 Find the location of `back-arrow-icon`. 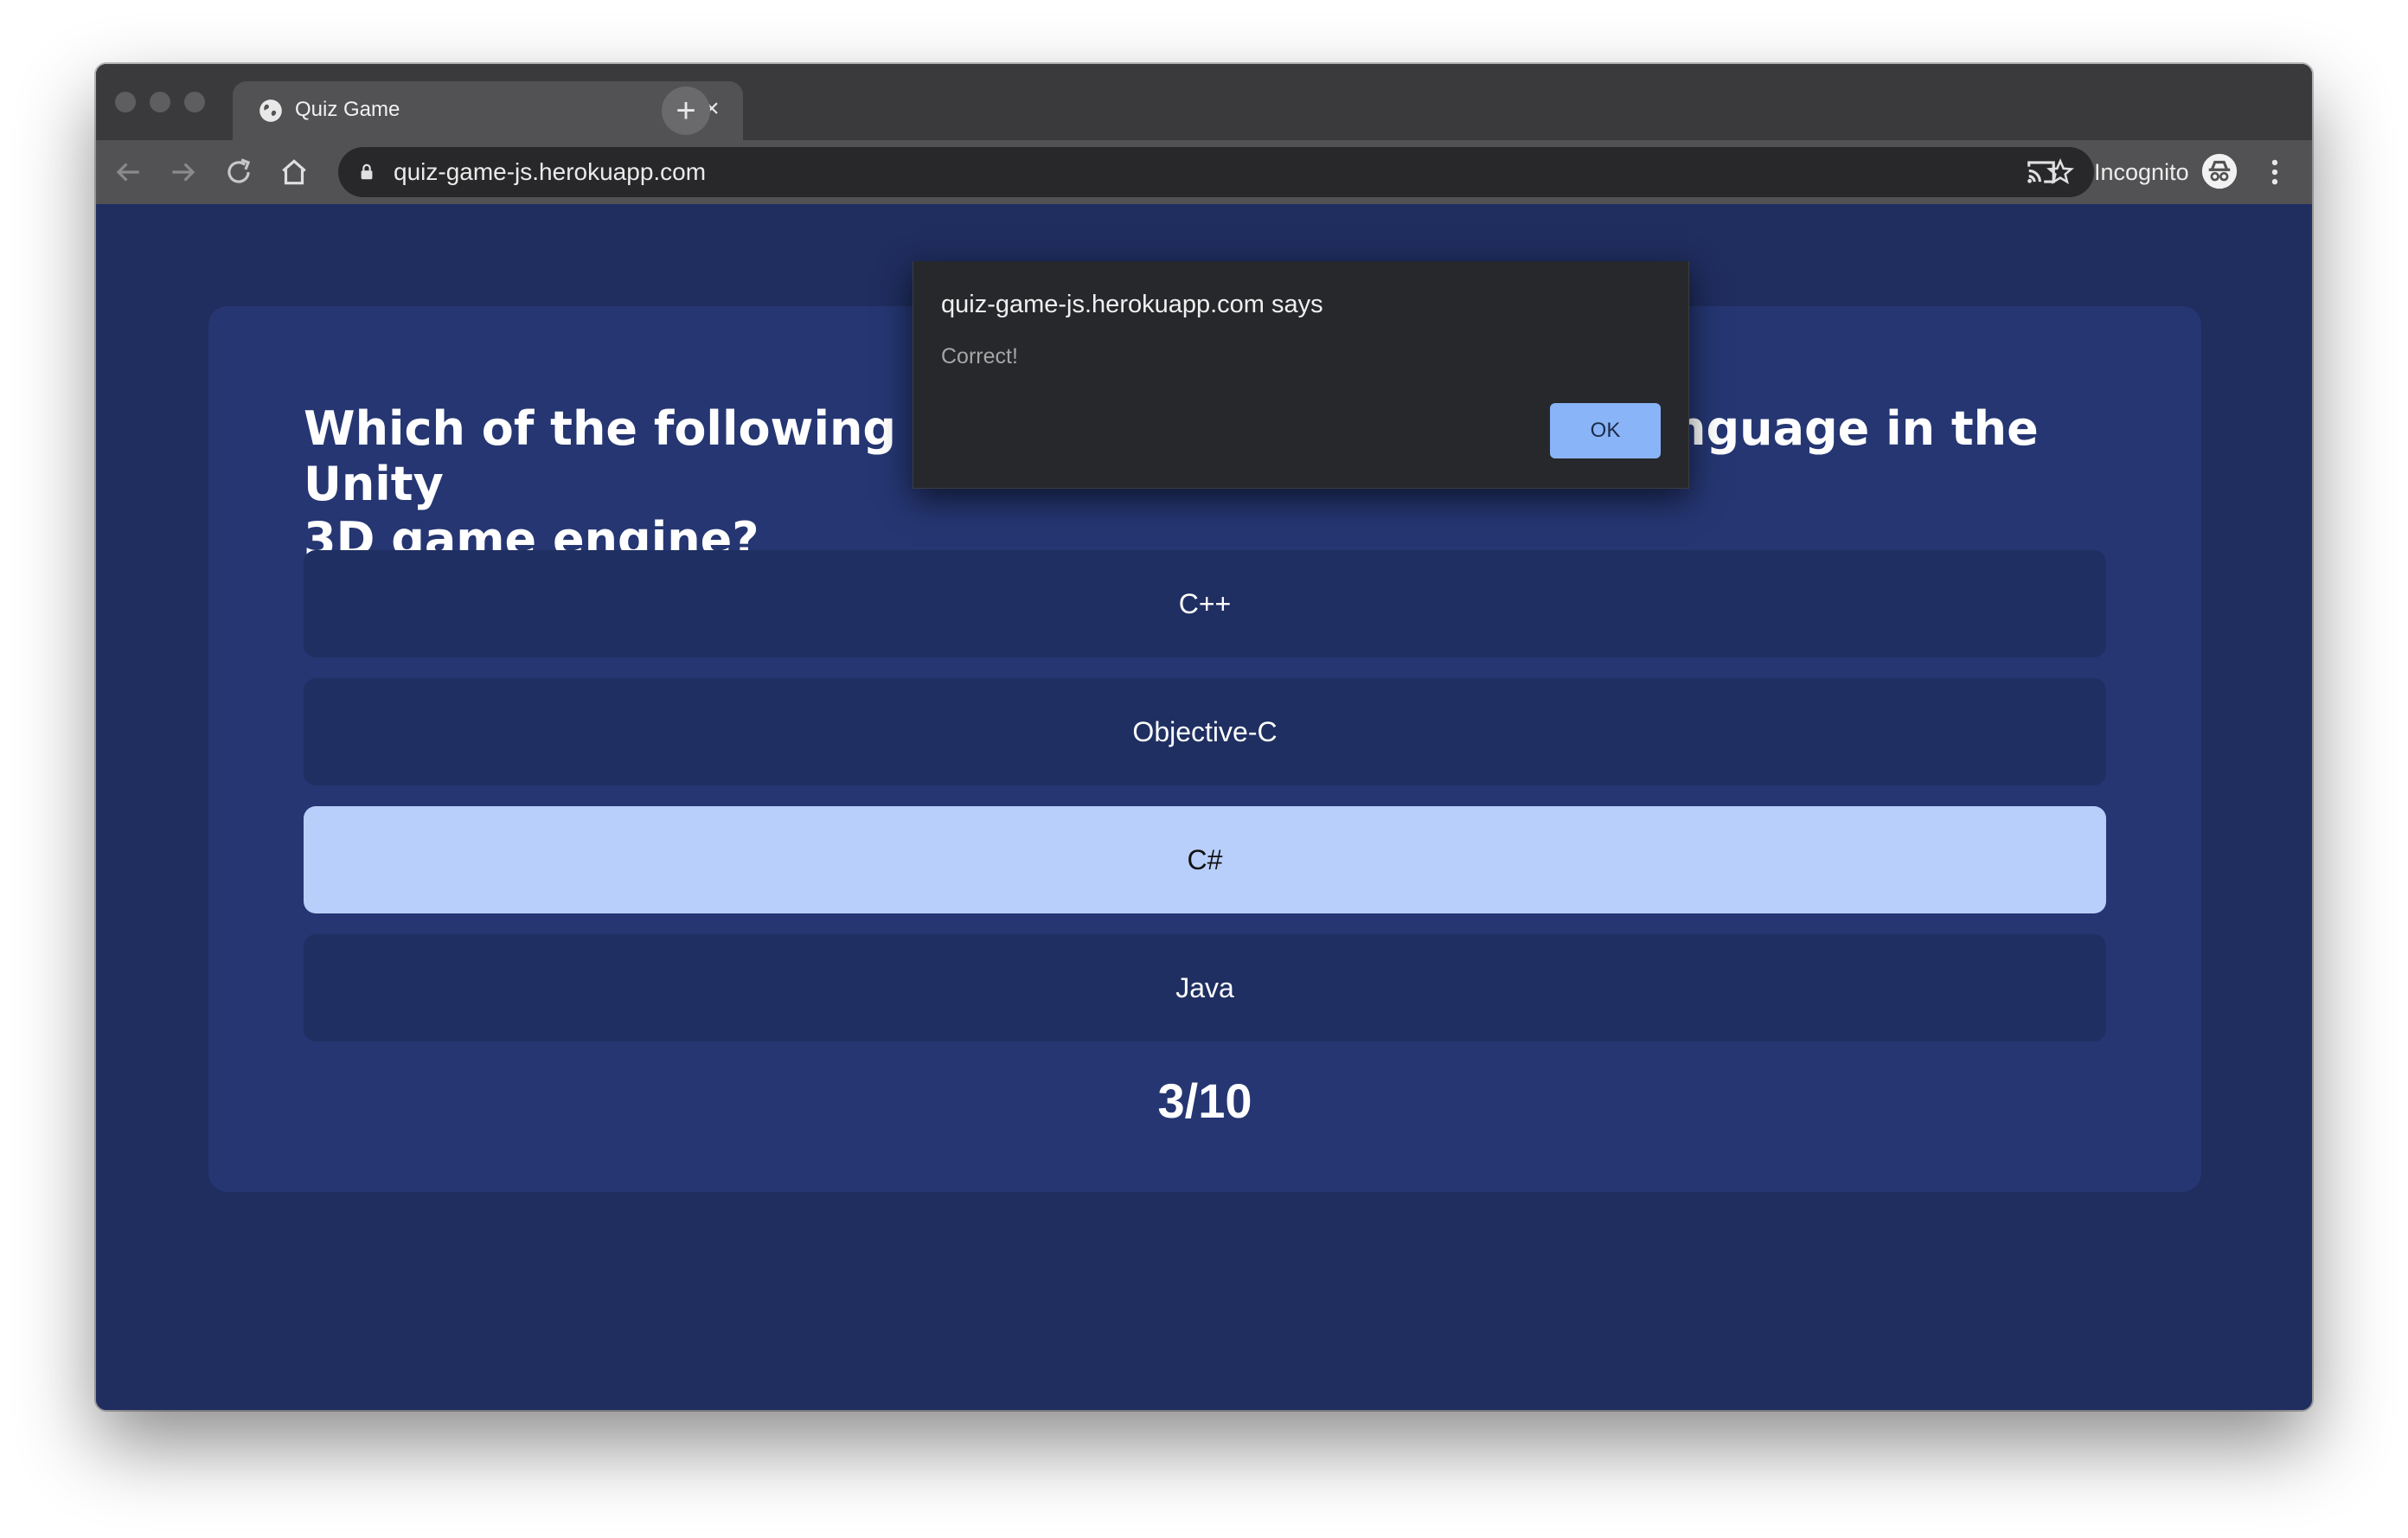

back-arrow-icon is located at coordinates (128, 173).